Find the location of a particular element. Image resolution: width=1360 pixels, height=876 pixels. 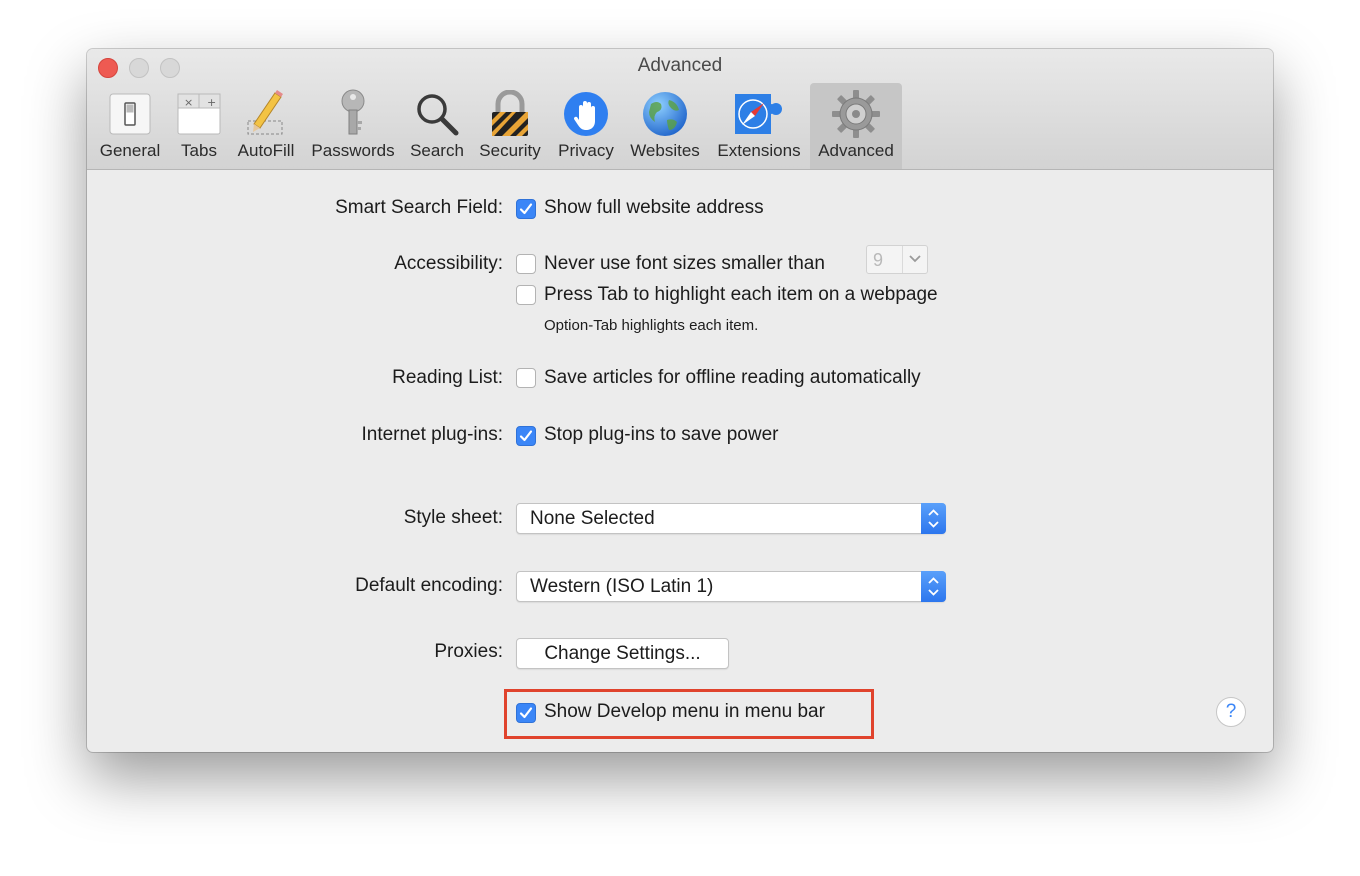

tab-general-label: General is located at coordinates (130, 150).